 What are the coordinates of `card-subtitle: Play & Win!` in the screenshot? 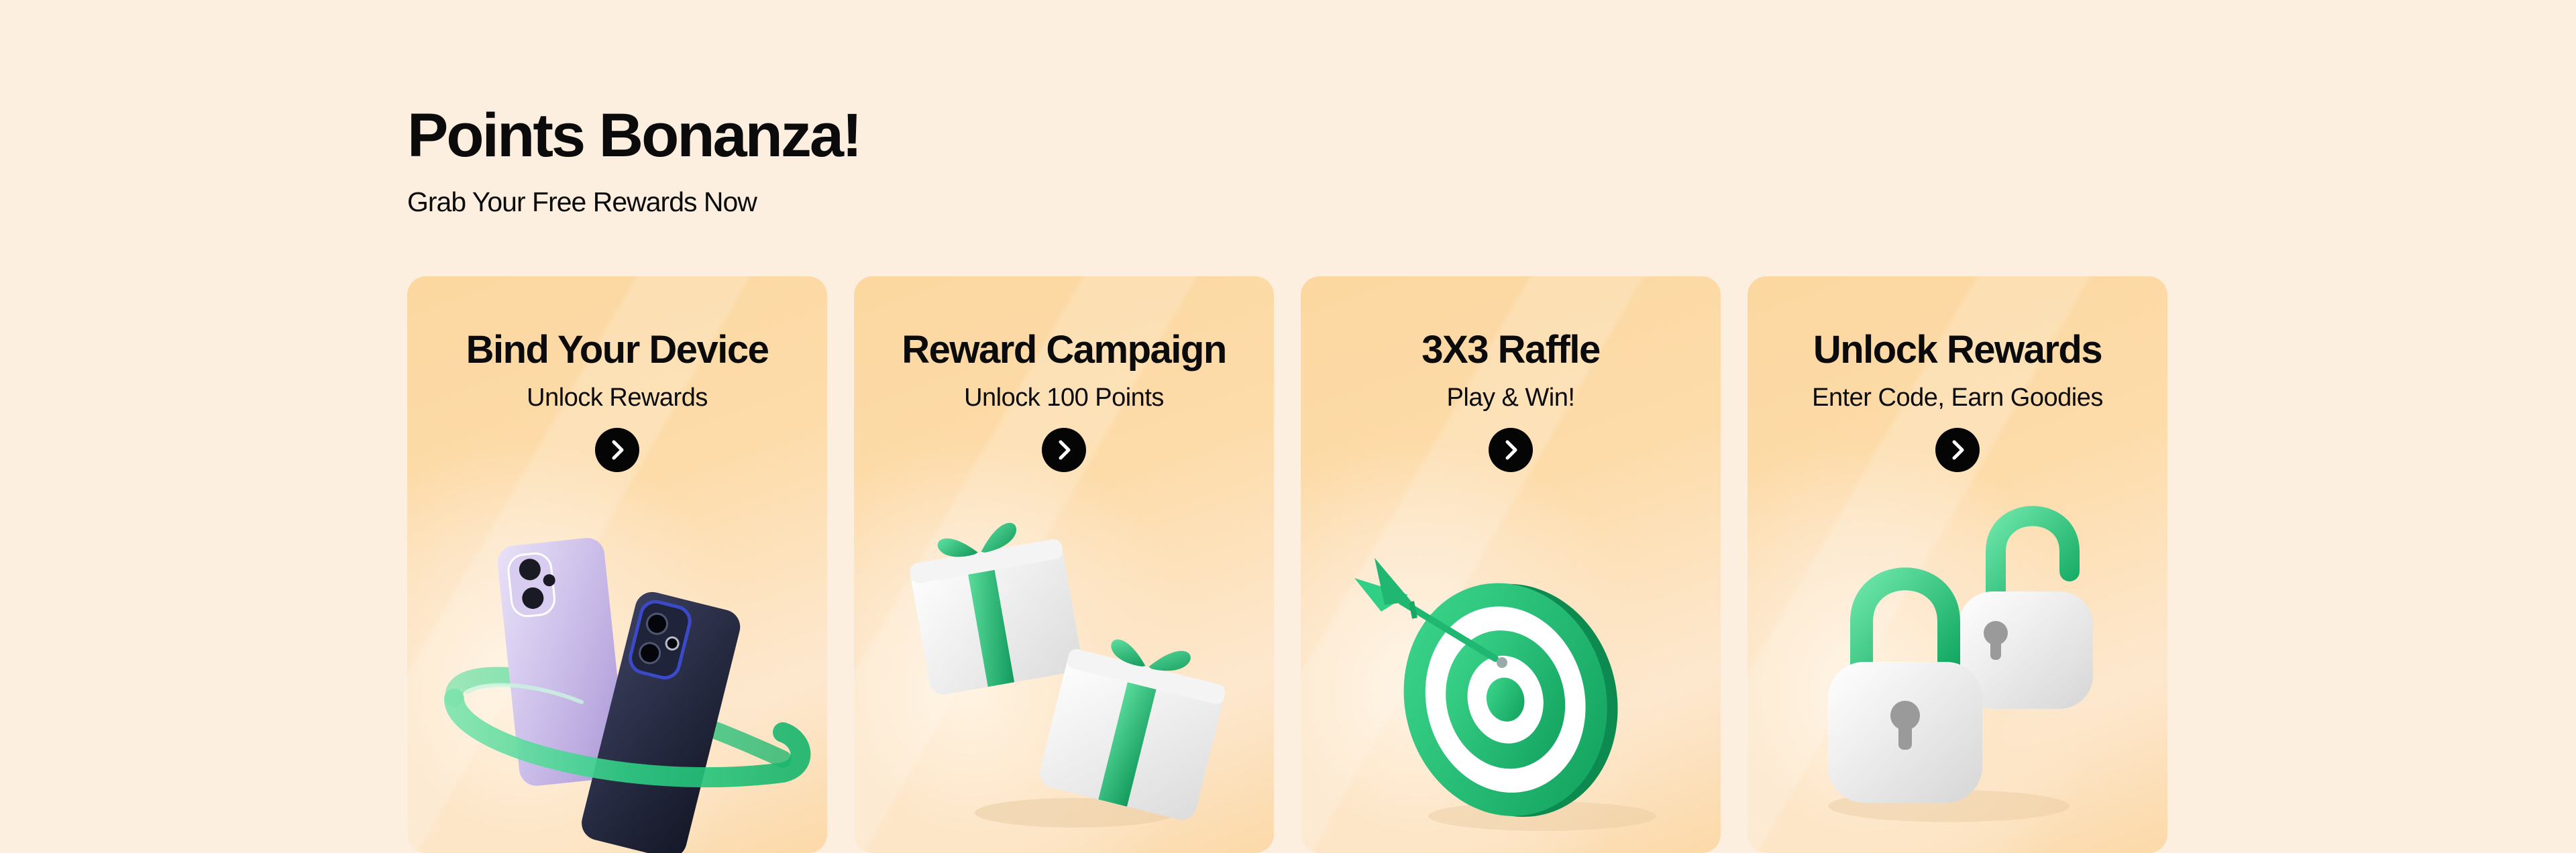 It's located at (1510, 398).